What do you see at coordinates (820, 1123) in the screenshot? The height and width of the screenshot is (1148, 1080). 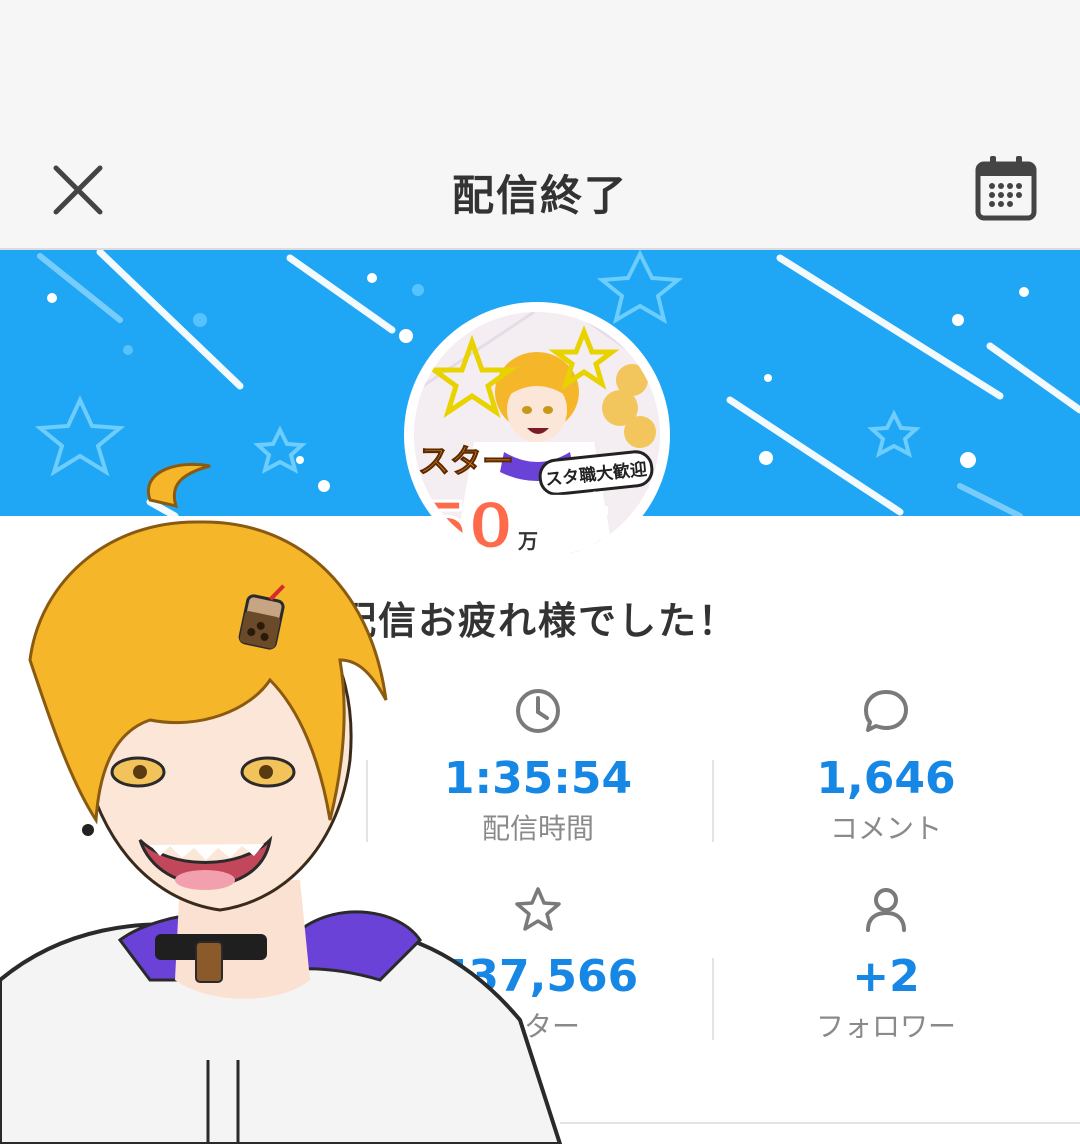 I see `section-divider` at bounding box center [820, 1123].